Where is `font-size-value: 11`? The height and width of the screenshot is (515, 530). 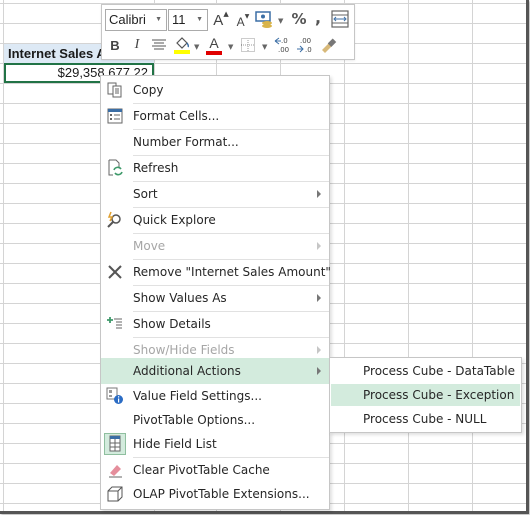 font-size-value: 11 is located at coordinates (179, 19).